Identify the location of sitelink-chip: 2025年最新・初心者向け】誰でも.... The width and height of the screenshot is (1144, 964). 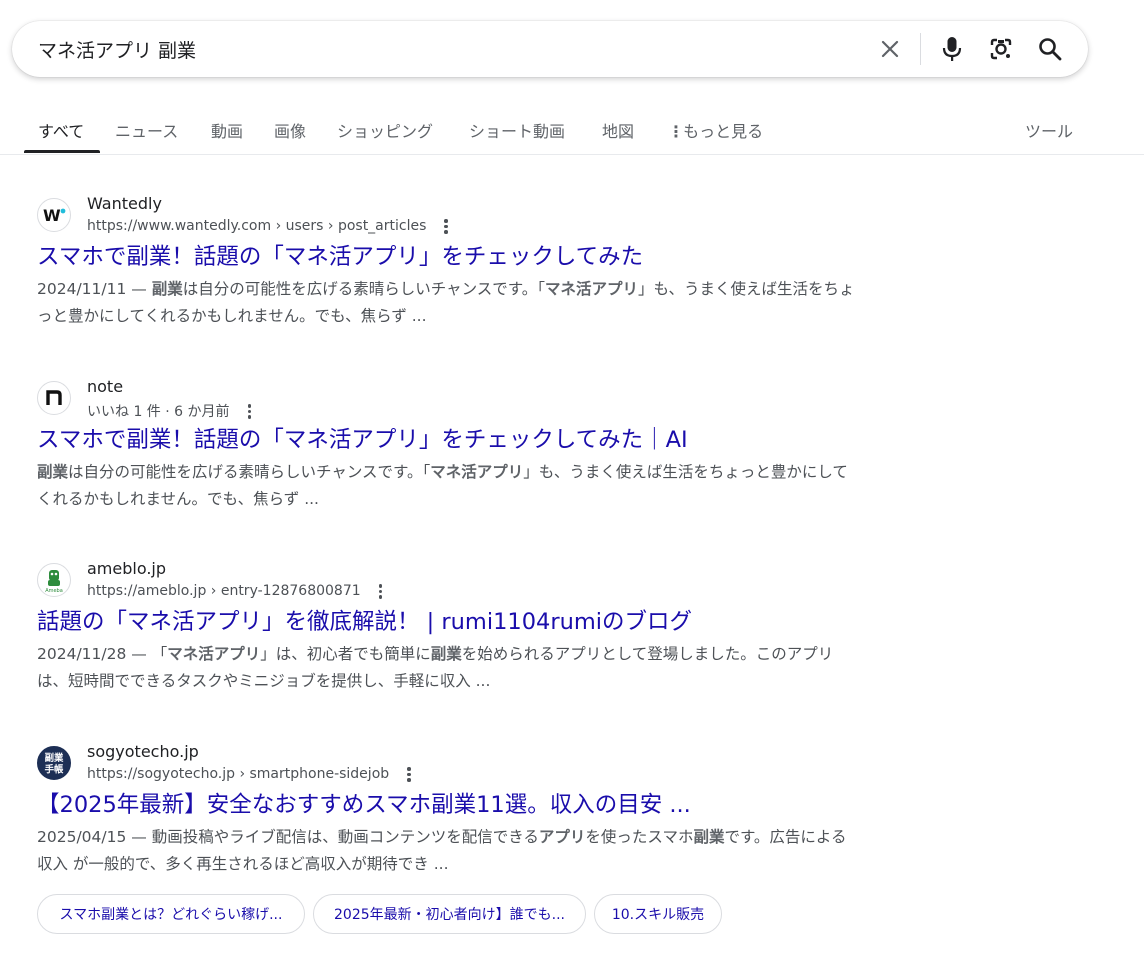
(449, 914).